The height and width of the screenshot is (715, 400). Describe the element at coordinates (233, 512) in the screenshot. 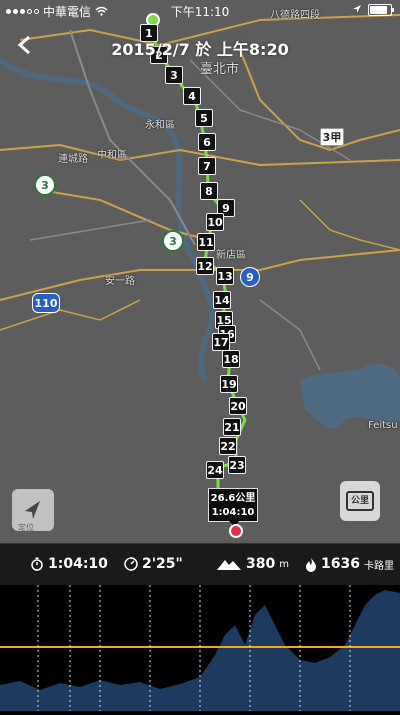

I see `finish-time: 1:04:10` at that location.